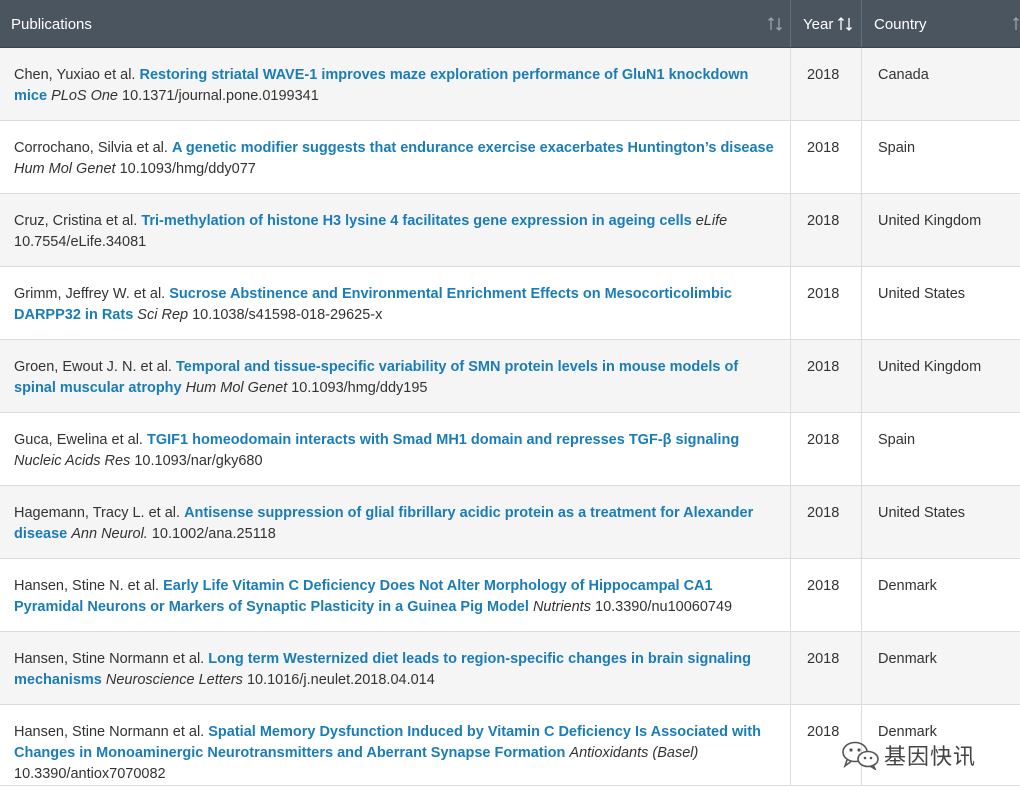 The height and width of the screenshot is (800, 1020). What do you see at coordinates (900, 24) in the screenshot?
I see `column-label-country: Country` at bounding box center [900, 24].